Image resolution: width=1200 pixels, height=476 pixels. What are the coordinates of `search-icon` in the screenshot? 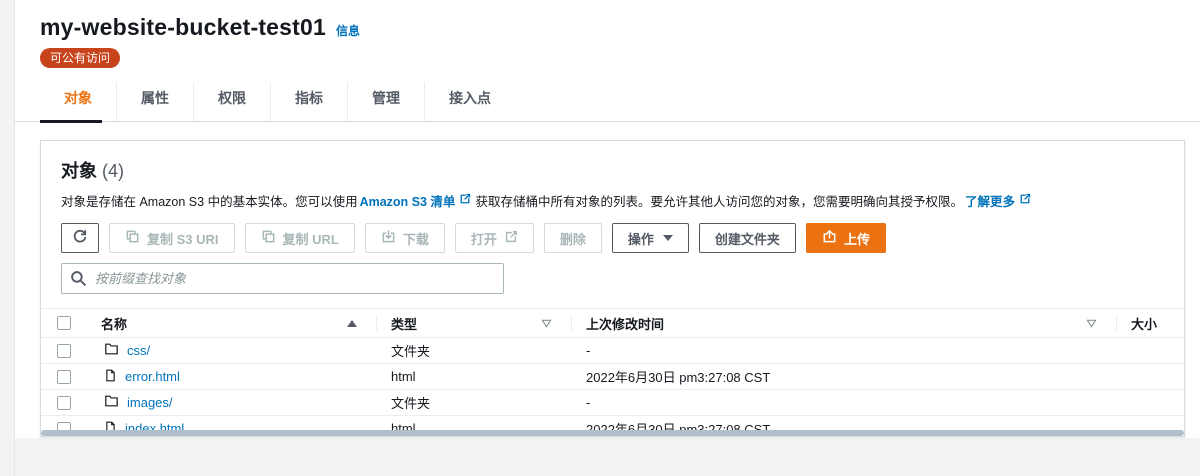 It's located at (78, 281).